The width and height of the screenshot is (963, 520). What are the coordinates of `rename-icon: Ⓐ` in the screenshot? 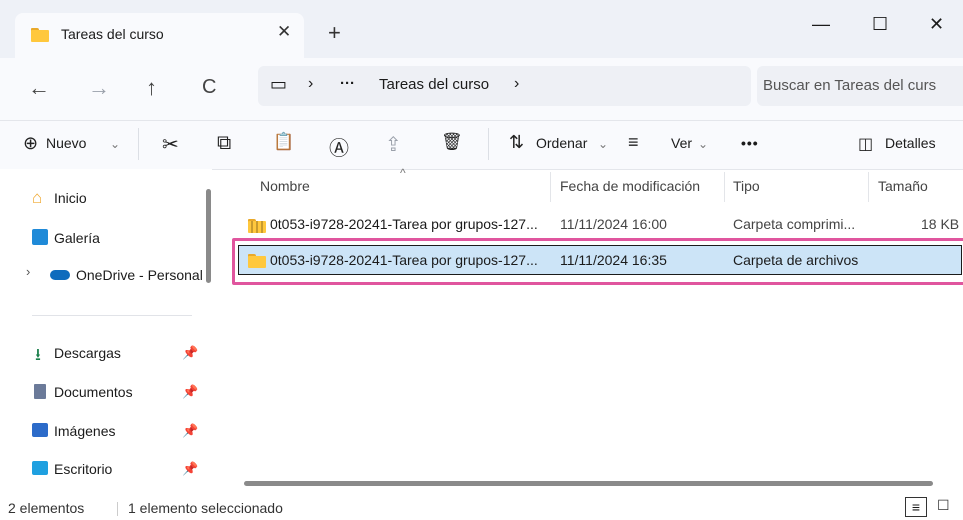 It's located at (339, 146).